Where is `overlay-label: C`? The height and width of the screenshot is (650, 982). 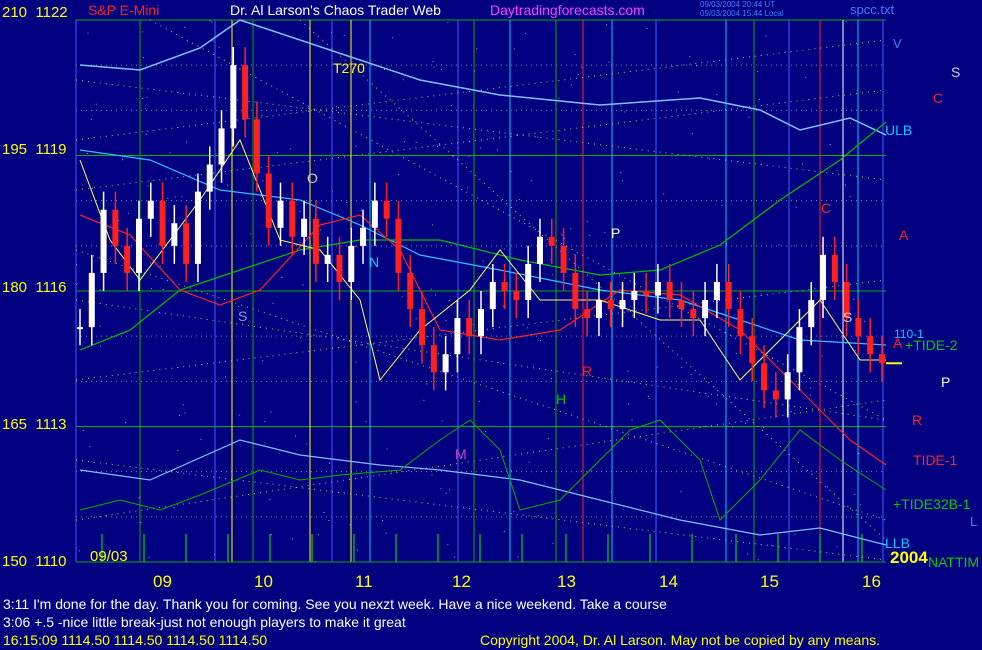
overlay-label: C is located at coordinates (938, 98).